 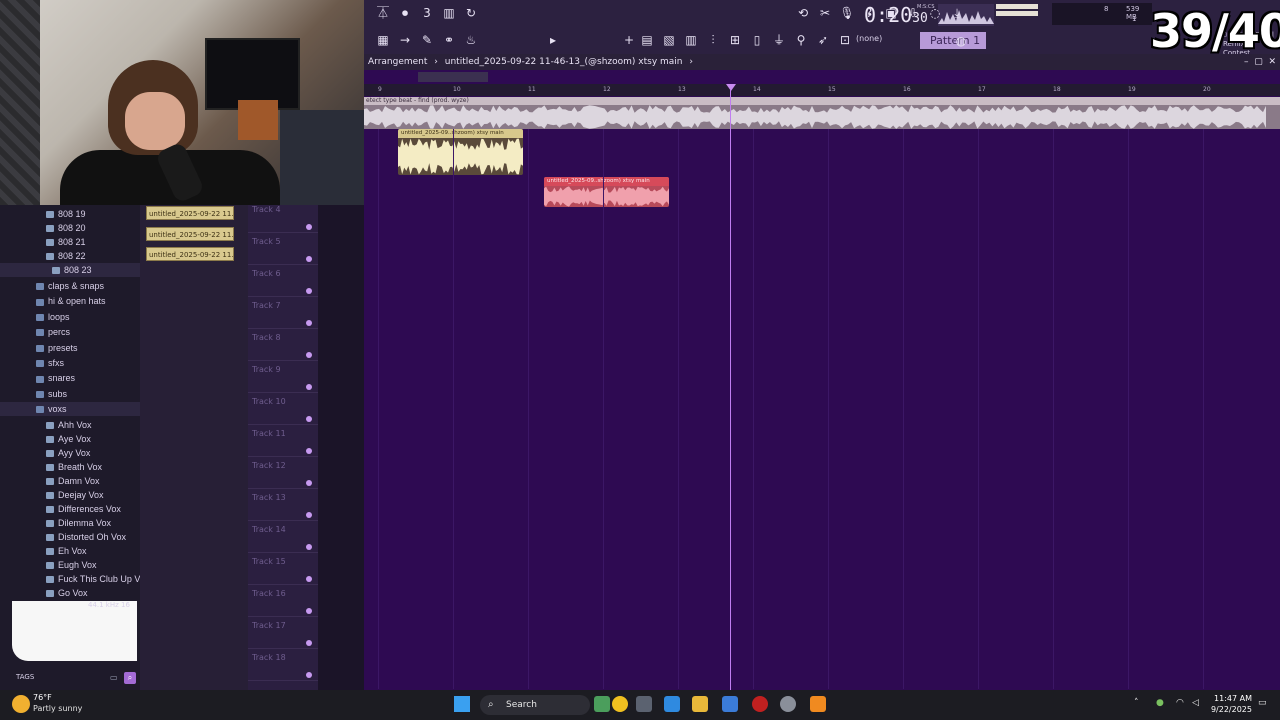 What do you see at coordinates (70, 242) in the screenshot?
I see `browser-file-808: 808 21` at bounding box center [70, 242].